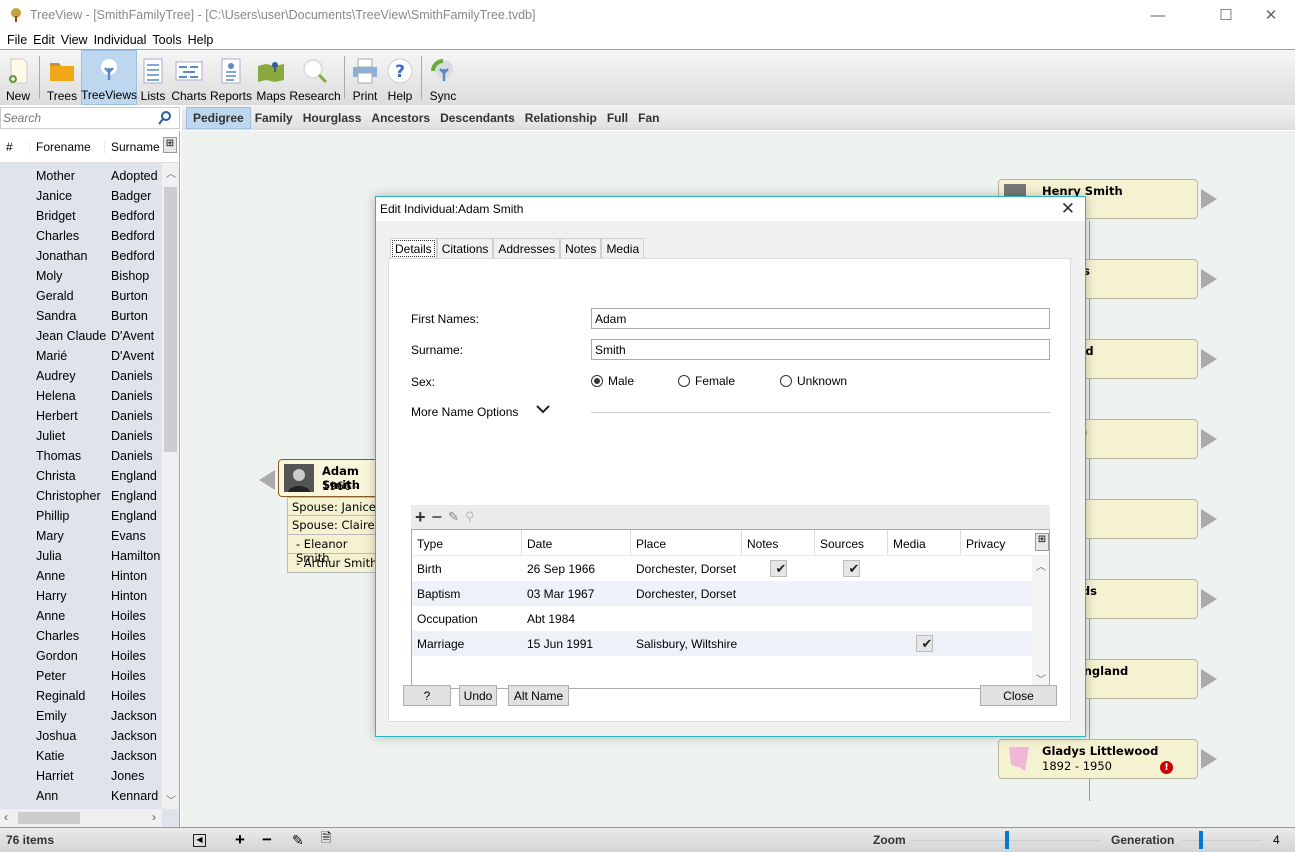 The width and height of the screenshot is (1295, 852). I want to click on scroll-down-icon: ﹀, so click(171, 799).